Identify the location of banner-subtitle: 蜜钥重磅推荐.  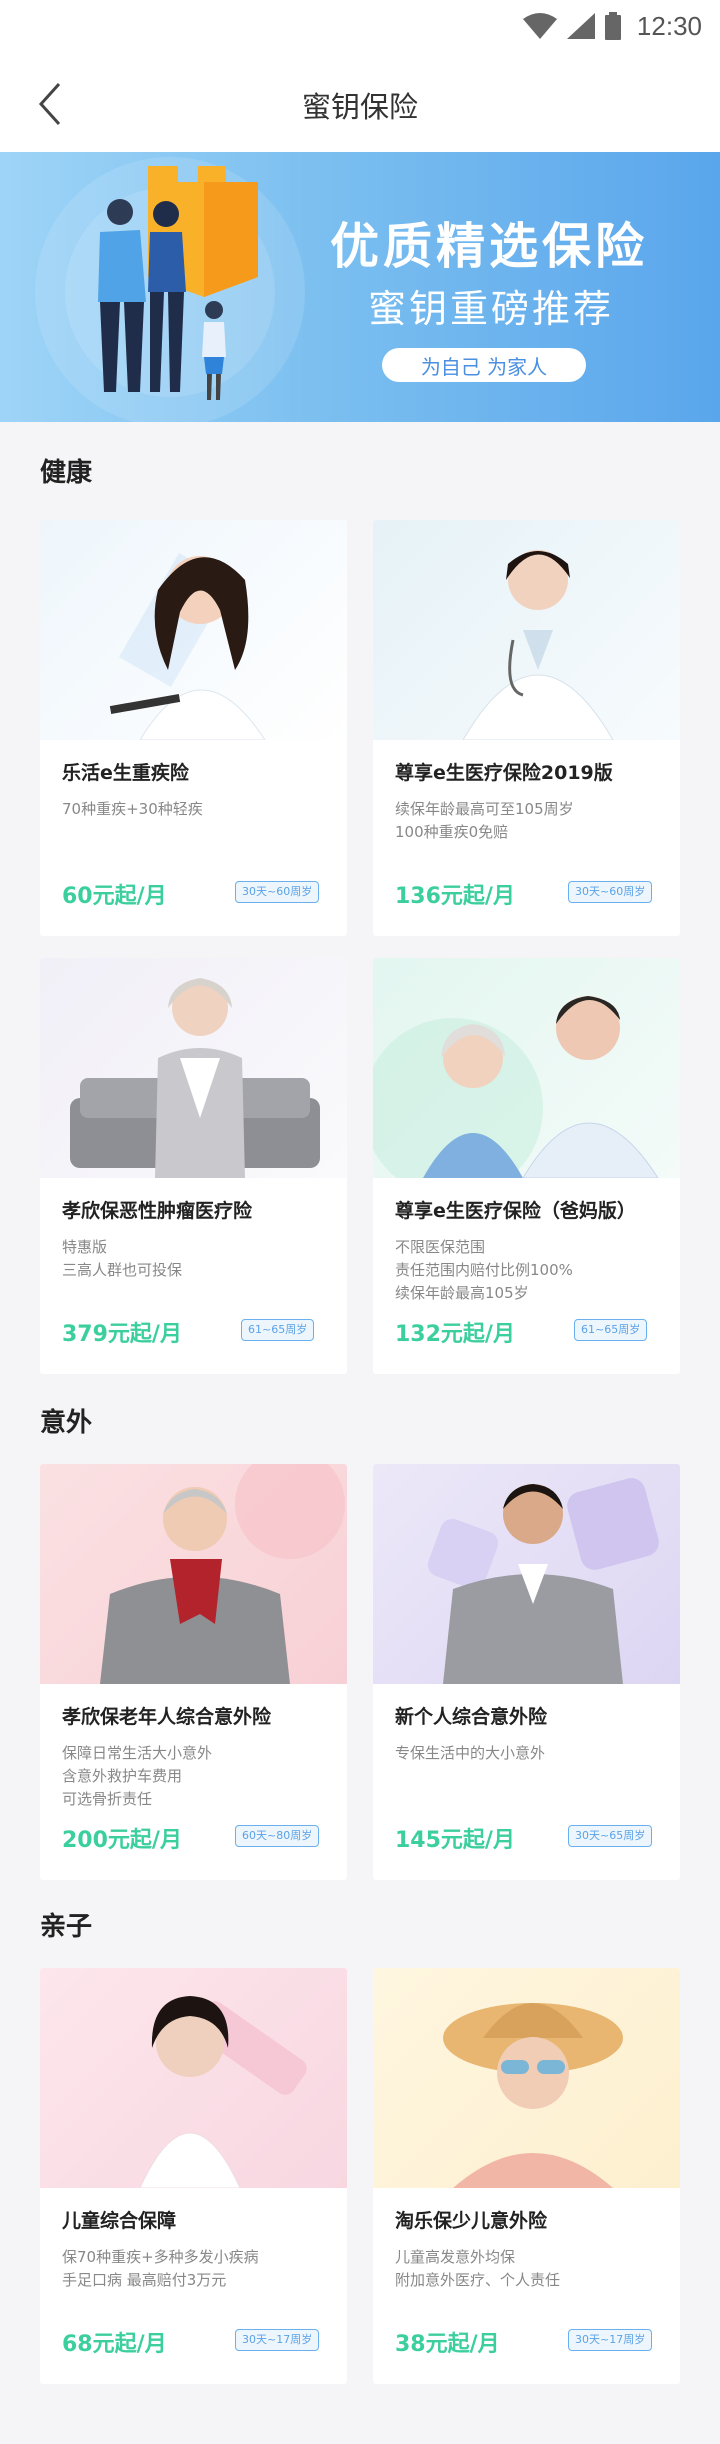
(491, 309).